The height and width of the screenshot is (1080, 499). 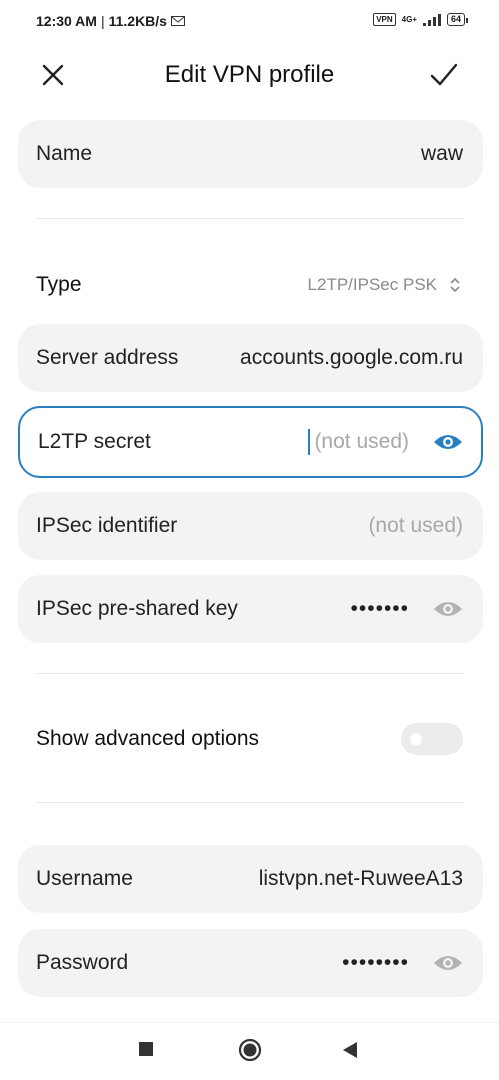 What do you see at coordinates (66, 21) in the screenshot?
I see `status-time: 12:30 AM` at bounding box center [66, 21].